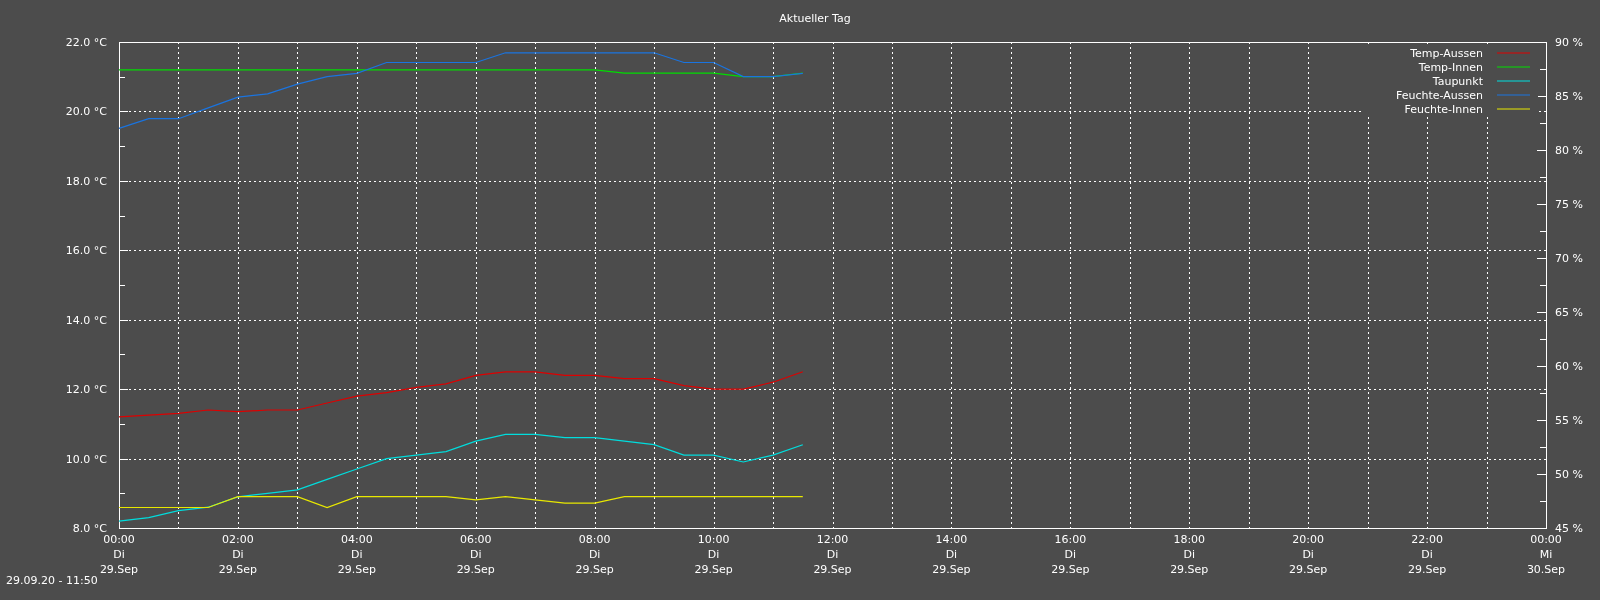 This screenshot has height=600, width=1600. Describe the element at coordinates (86, 181) in the screenshot. I see `axis-tick-label: 18.0 °C` at that location.